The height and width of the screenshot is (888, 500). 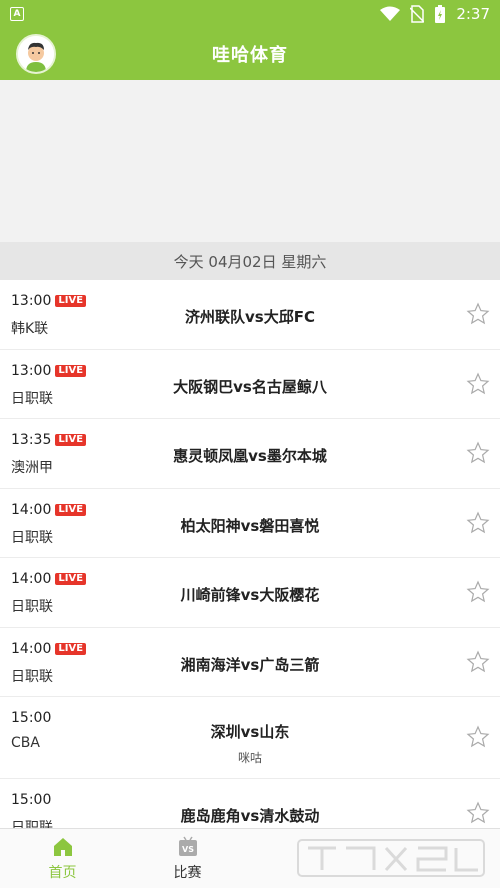 I want to click on match-row: 14:00 LIVE 日职联 川崎前锋vs大阪樱花, so click(x=250, y=593).